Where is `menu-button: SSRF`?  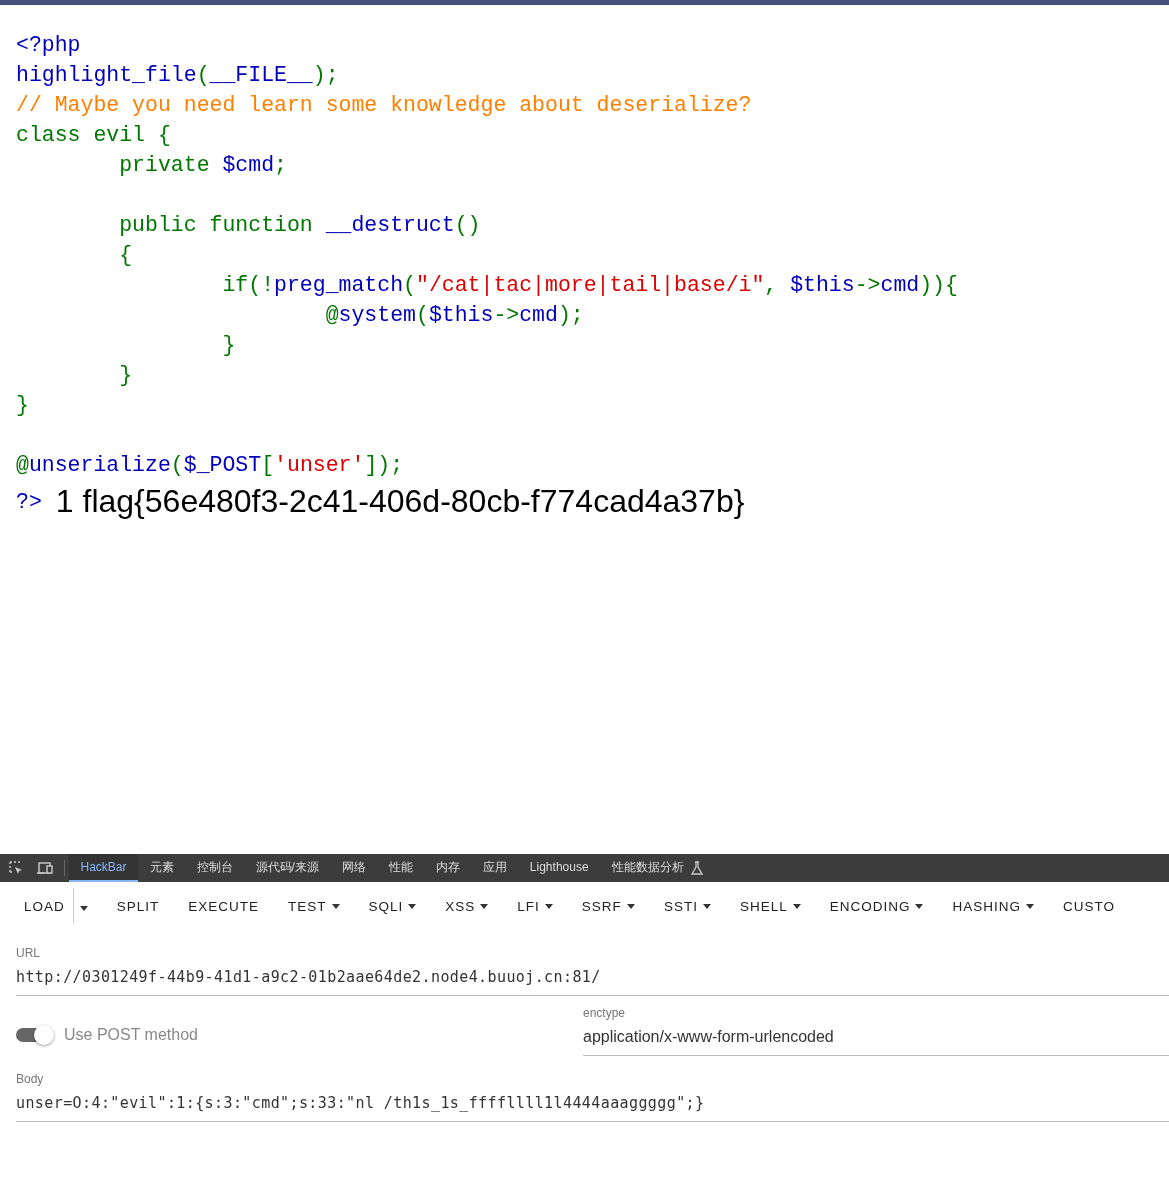 menu-button: SSRF is located at coordinates (608, 906).